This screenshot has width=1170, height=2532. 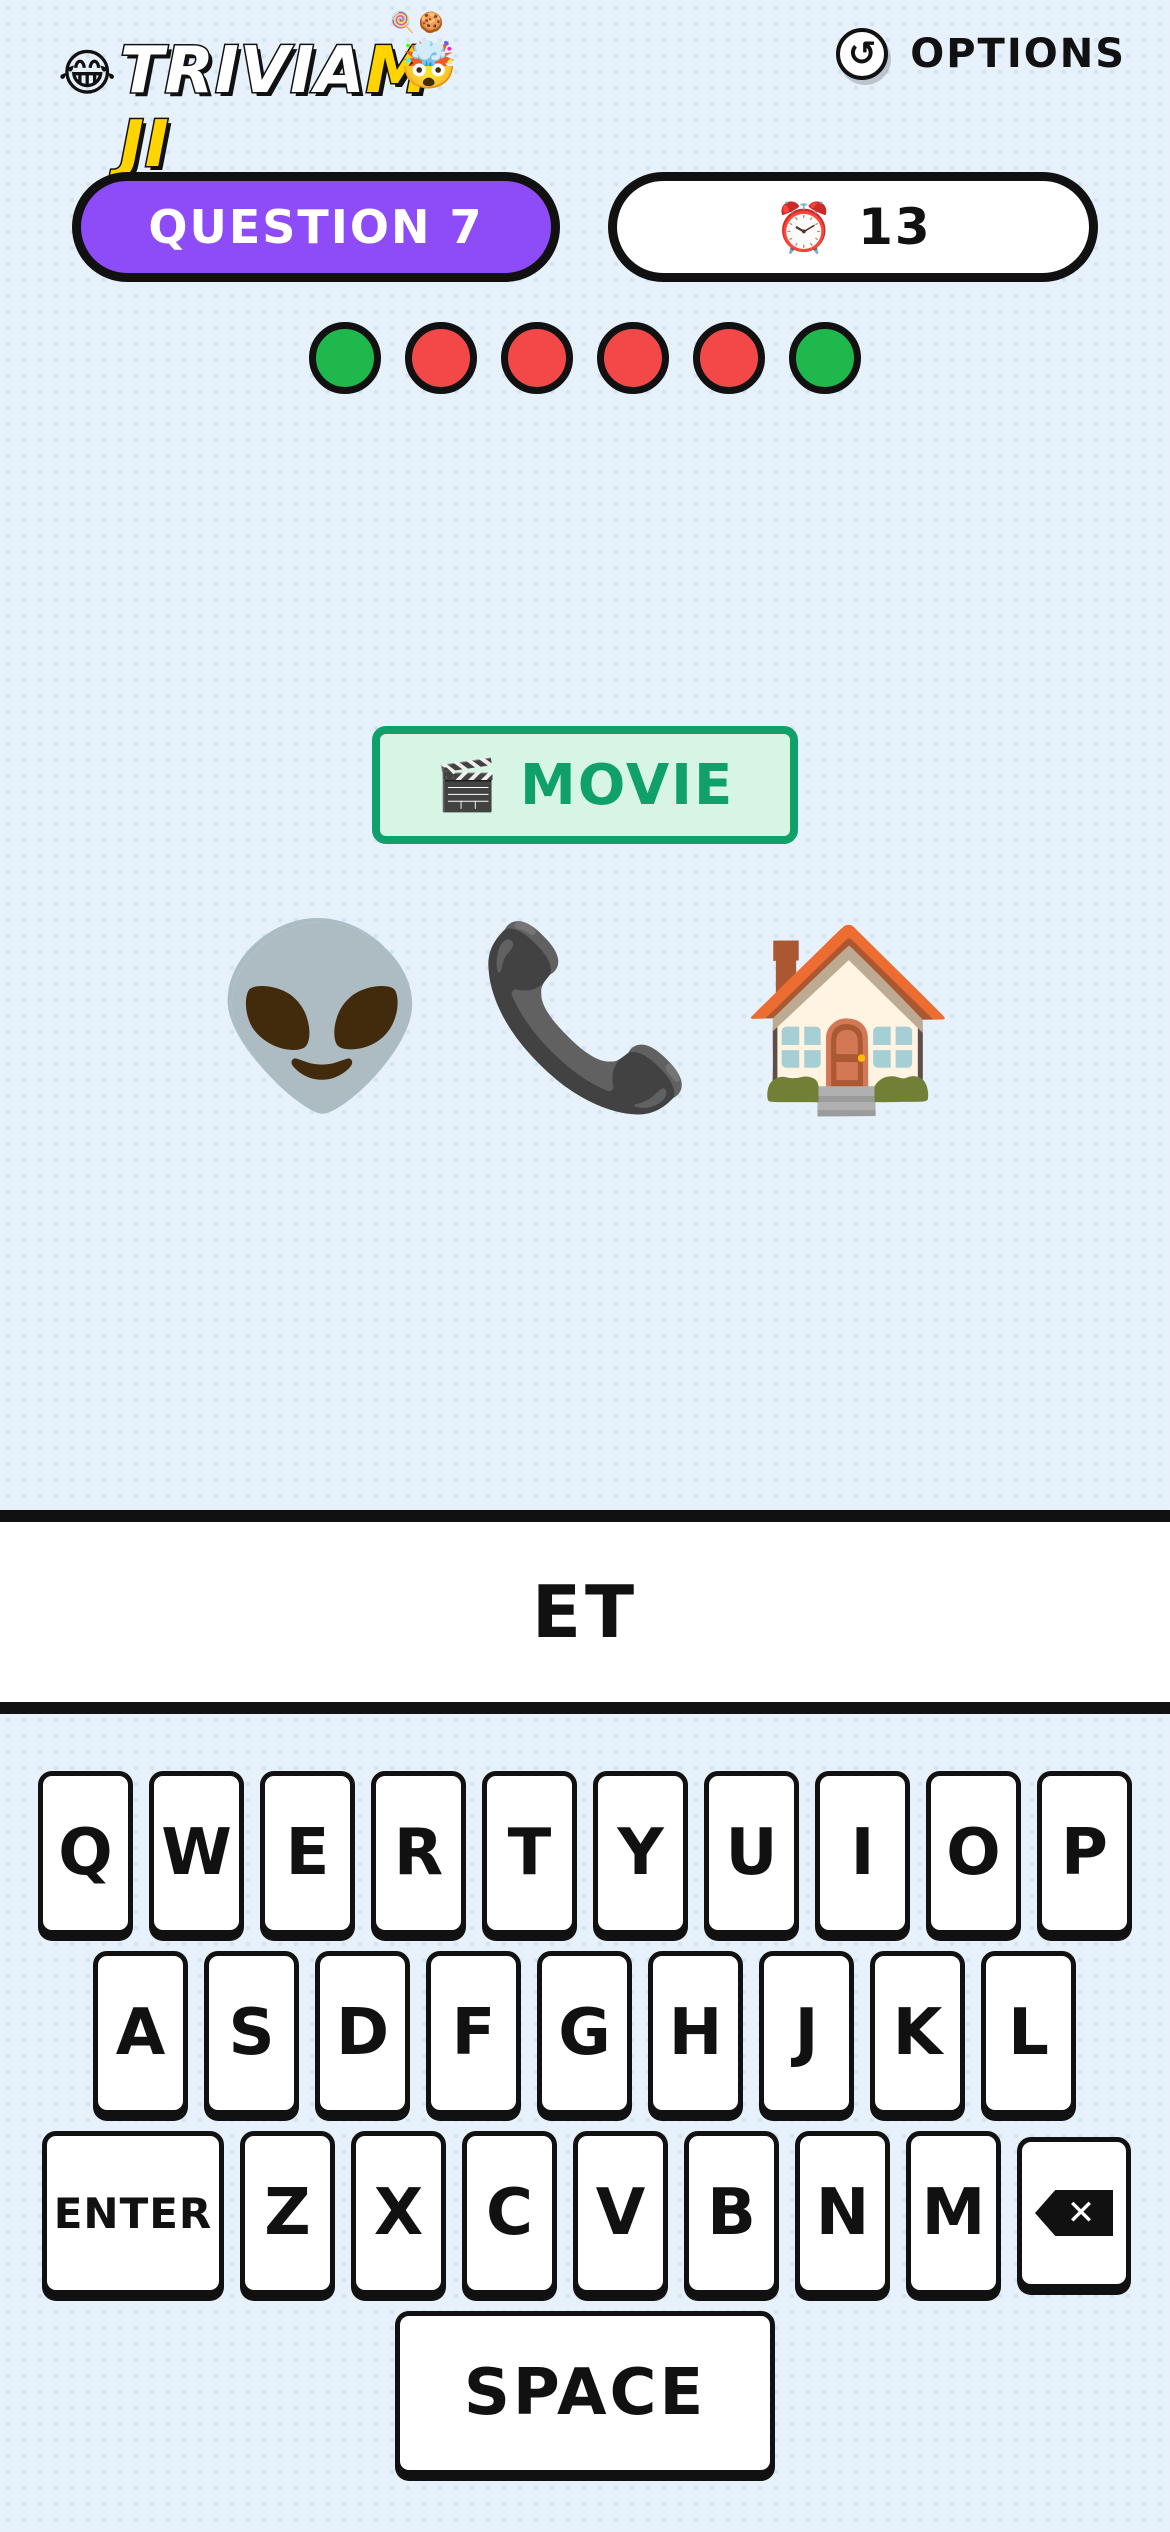 What do you see at coordinates (853, 227) in the screenshot?
I see `timer-pill: ⏰ 13` at bounding box center [853, 227].